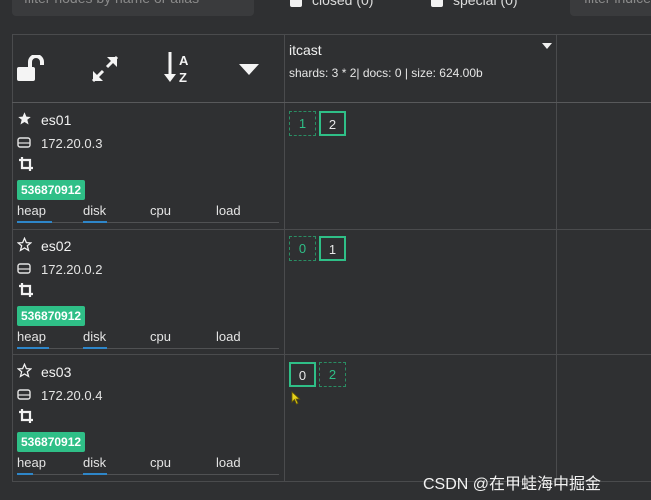 This screenshot has height=500, width=651. I want to click on mouse-cursor-icon, so click(296, 400).